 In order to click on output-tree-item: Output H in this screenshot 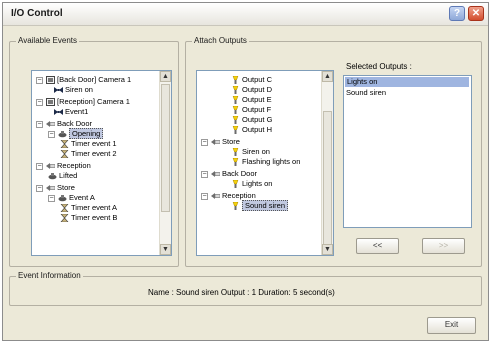, I will do `click(251, 130)`.